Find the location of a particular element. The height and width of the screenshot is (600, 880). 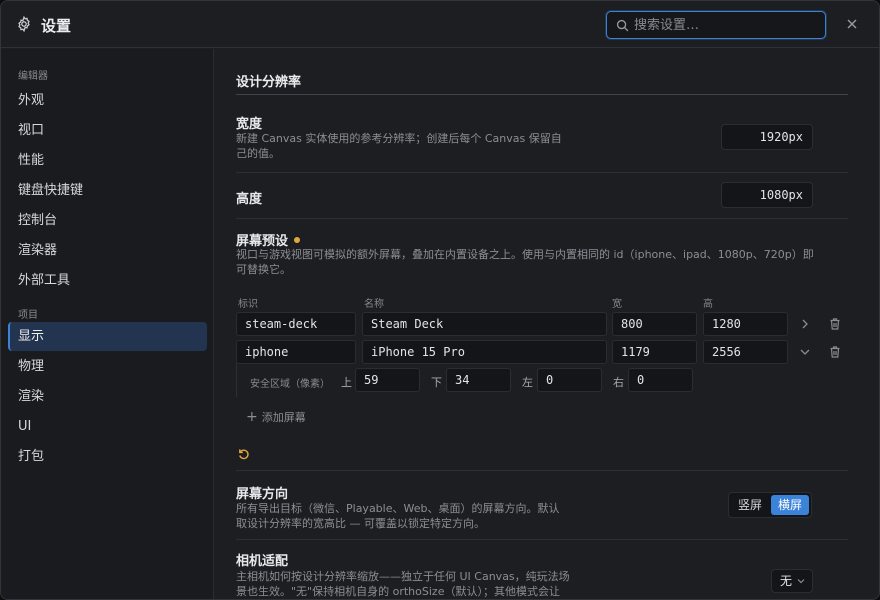

sidebar-item-external-tools: 外部工具 is located at coordinates (107, 280).